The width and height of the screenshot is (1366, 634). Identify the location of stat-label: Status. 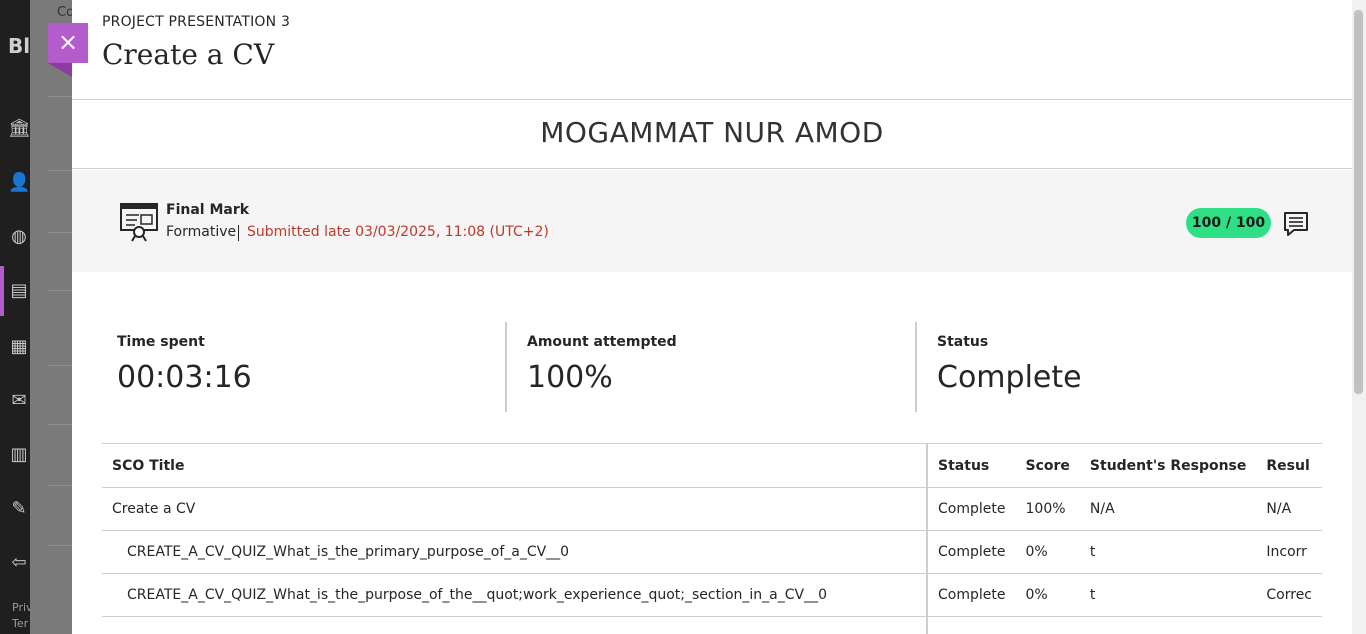
(963, 342).